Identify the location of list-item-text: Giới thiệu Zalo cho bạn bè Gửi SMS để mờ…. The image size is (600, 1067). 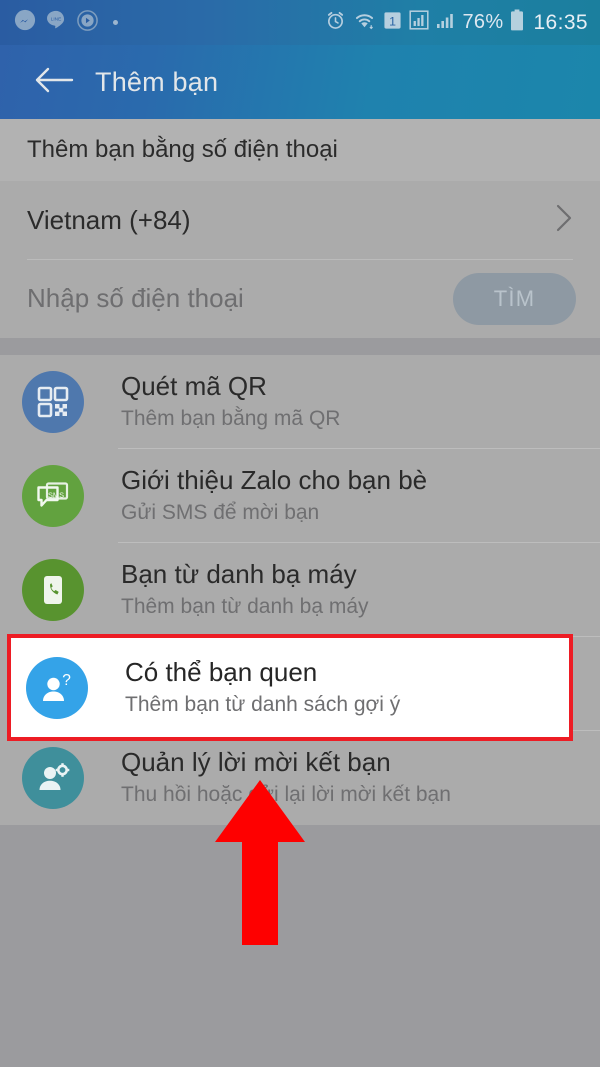
(274, 495).